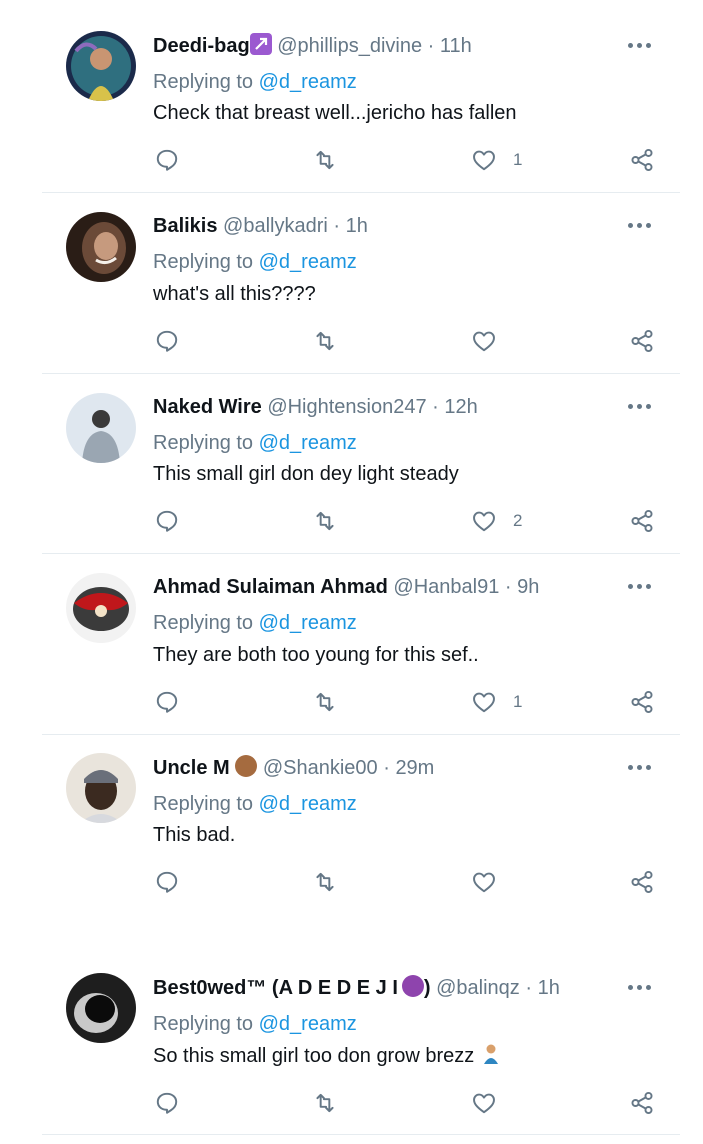  Describe the element at coordinates (201, 46) in the screenshot. I see `display-name: Deedi-bag` at that location.